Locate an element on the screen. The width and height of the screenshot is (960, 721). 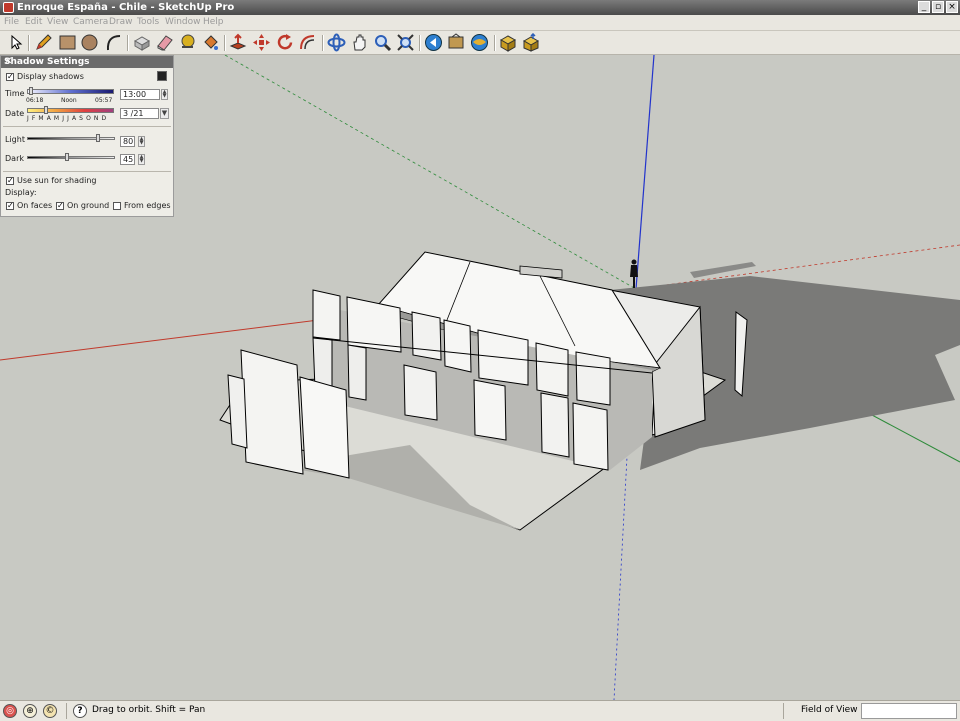
small-shadow is located at coordinates (723, 270).